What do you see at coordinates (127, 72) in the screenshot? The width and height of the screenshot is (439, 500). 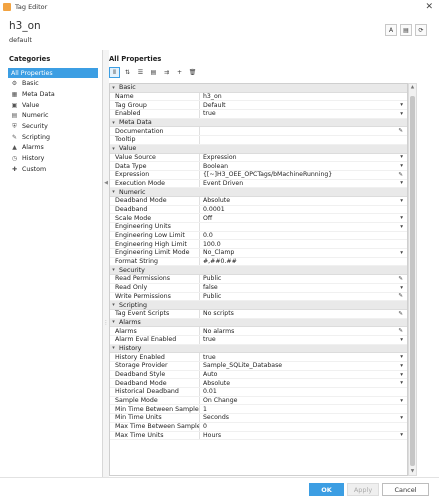 I see `sort-icon: ⇅` at bounding box center [127, 72].